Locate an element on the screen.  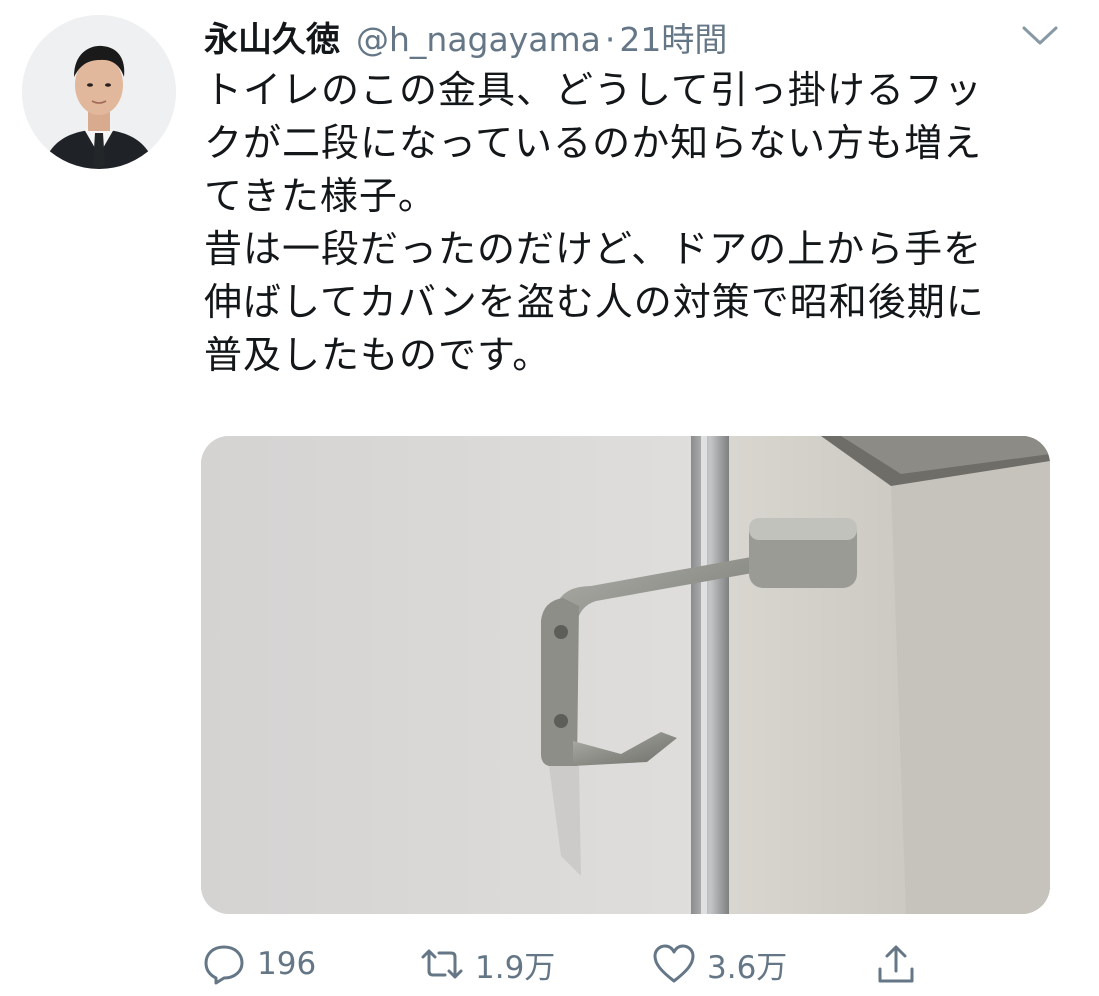
tweet-header: 永山久徳 @h_nagayama · 21時間 is located at coordinates (621, 36).